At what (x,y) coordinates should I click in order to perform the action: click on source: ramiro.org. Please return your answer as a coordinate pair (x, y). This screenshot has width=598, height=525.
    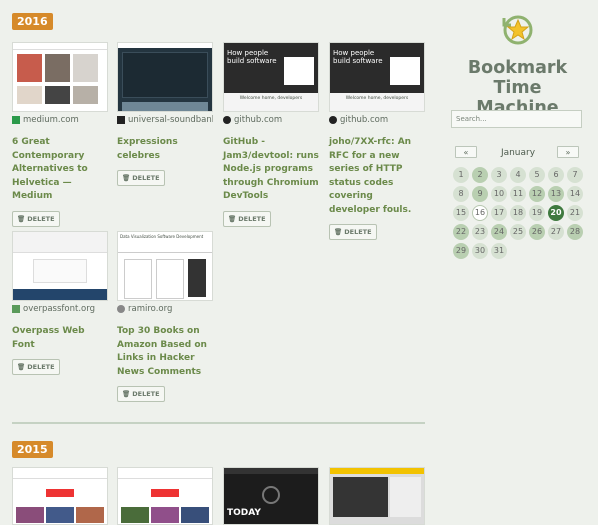
    Looking at the image, I should click on (165, 309).